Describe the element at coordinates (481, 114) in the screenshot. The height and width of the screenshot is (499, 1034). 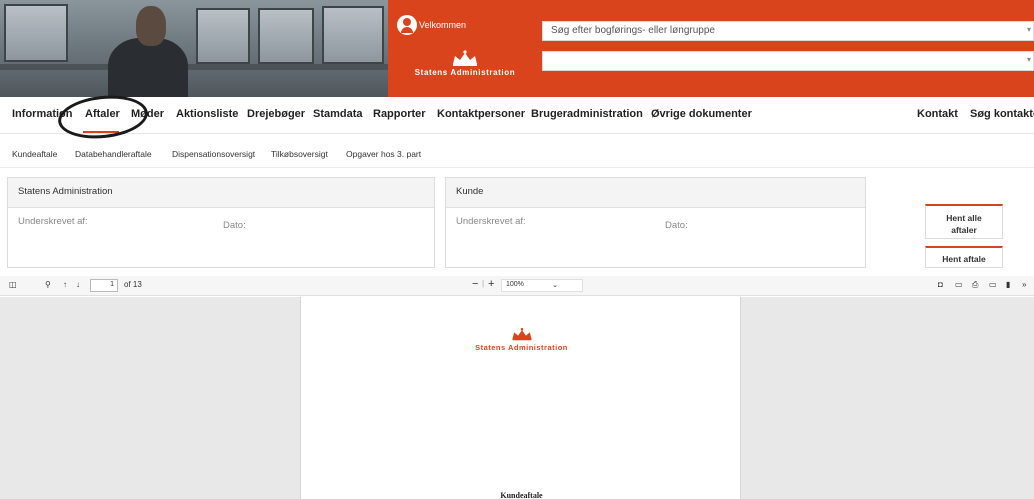
I see `nav-kontaktpersoner: Kontaktpersoner` at that location.